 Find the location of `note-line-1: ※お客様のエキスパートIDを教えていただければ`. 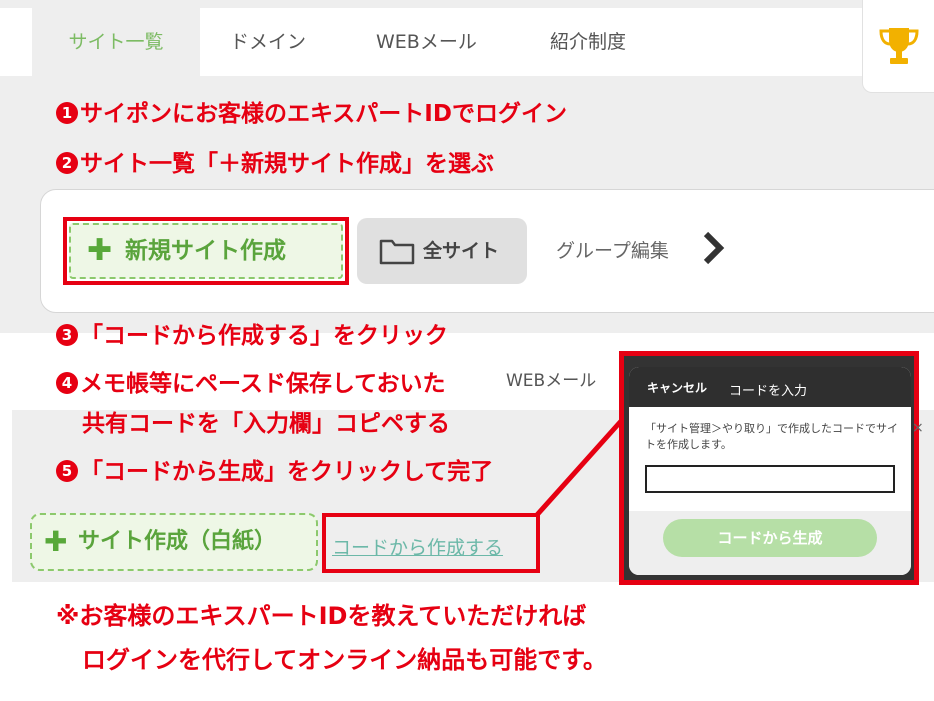

note-line-1: ※お客様のエキスパートIDを教えていただければ is located at coordinates (321, 616).